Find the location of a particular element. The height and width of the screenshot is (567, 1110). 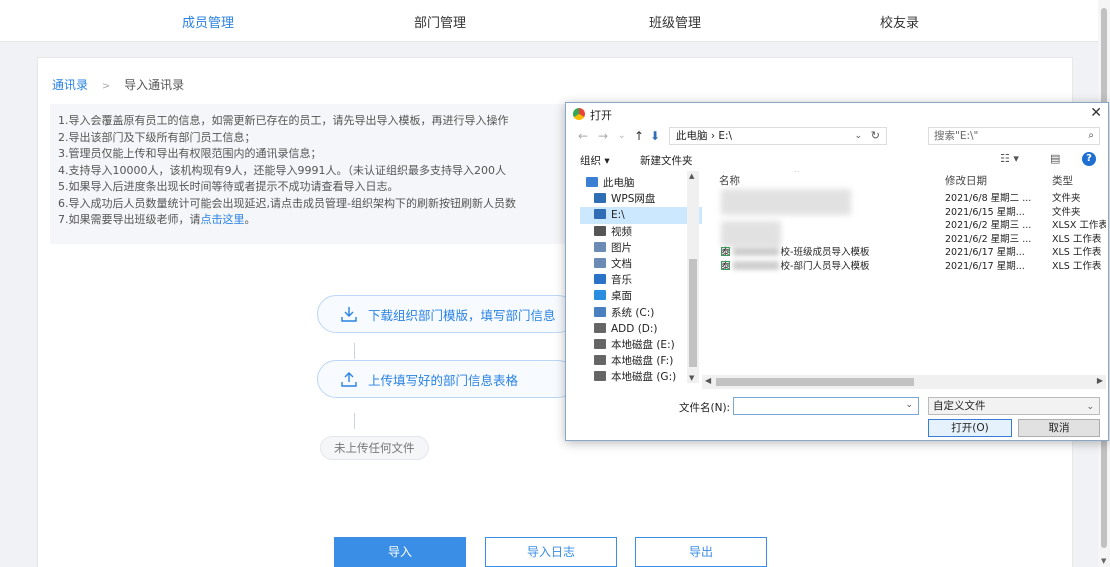

file-row: 2021/6/2 星期三 ... XLSX 工作表 is located at coordinates (909, 226).